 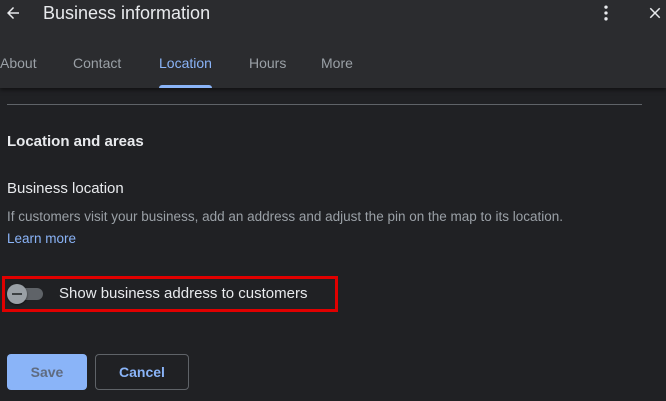 I want to click on page-title: Business information, so click(x=127, y=13).